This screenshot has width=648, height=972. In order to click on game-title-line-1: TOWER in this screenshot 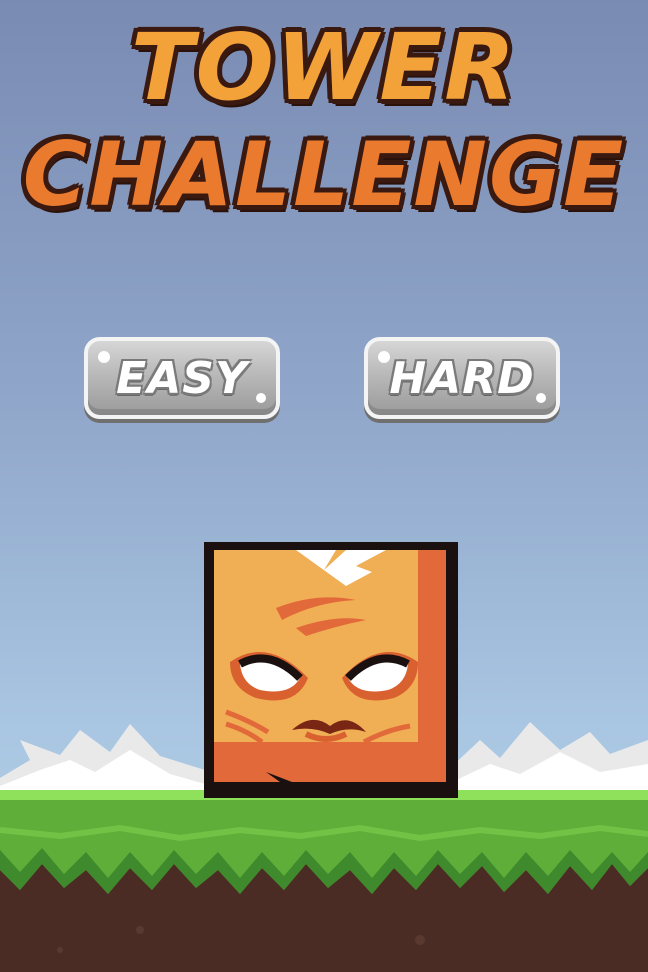, I will do `click(324, 67)`.